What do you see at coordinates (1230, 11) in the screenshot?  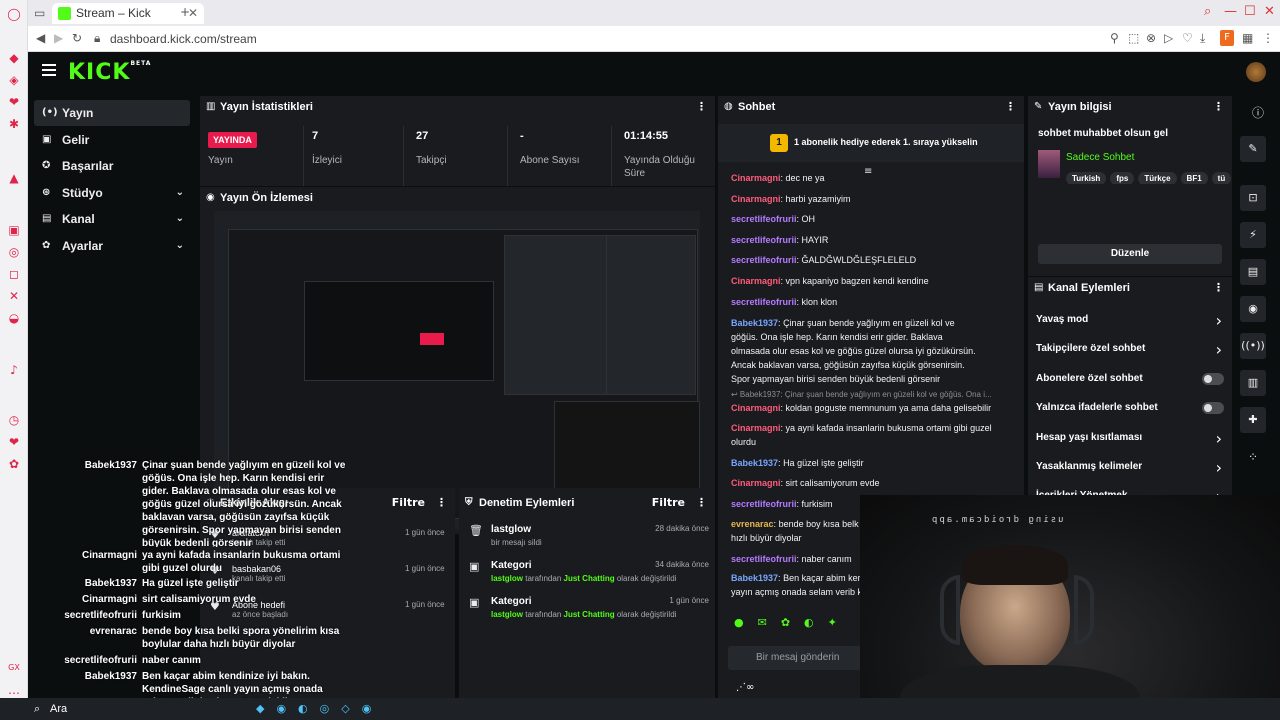 I see `minimize-icon: —` at bounding box center [1230, 11].